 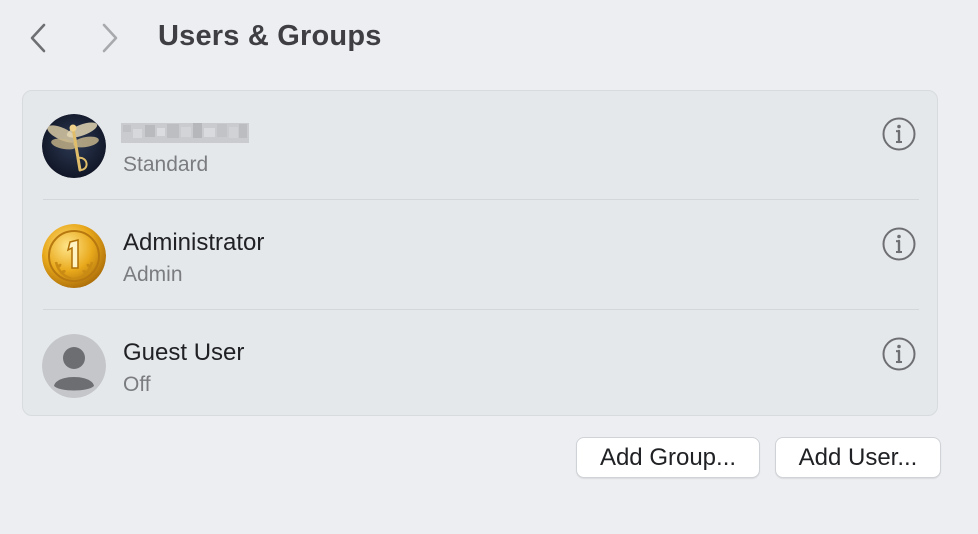 I want to click on user-role: Standard, so click(x=166, y=164).